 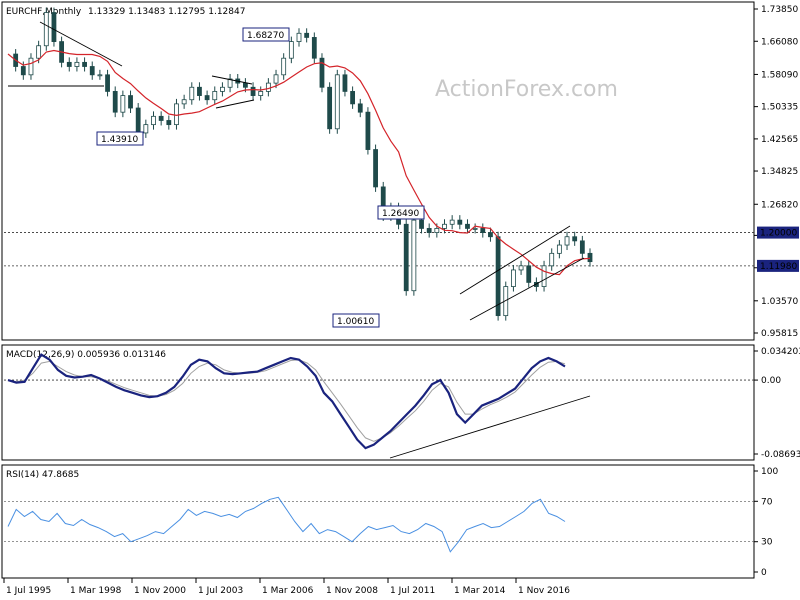 I want to click on ohlc-readout: 1.13329 1.13483 1.12795 1.12847, so click(x=166, y=12).